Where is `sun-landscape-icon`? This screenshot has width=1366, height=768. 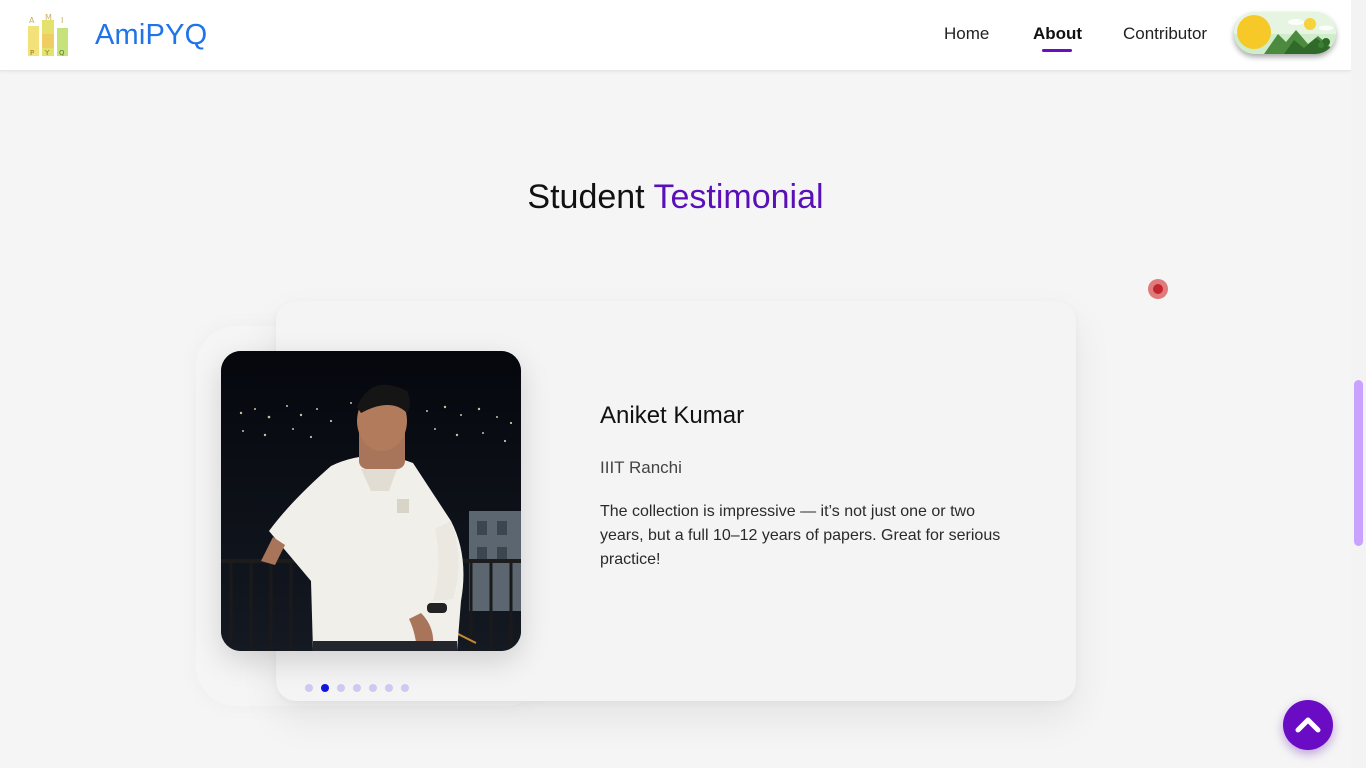 sun-landscape-icon is located at coordinates (1285, 33).